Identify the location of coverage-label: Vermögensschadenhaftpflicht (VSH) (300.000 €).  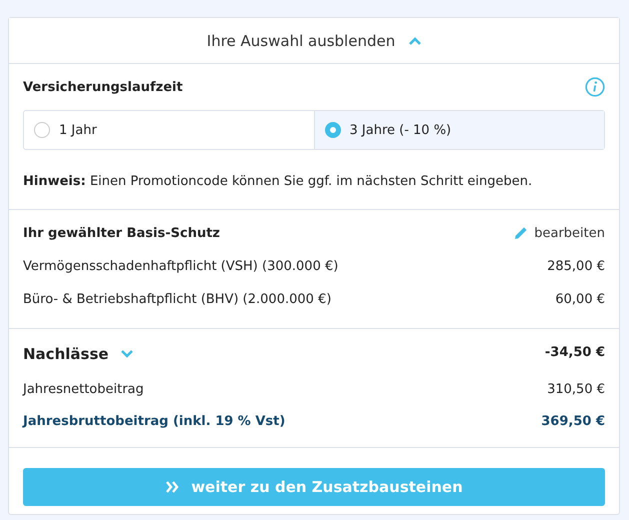
(180, 266).